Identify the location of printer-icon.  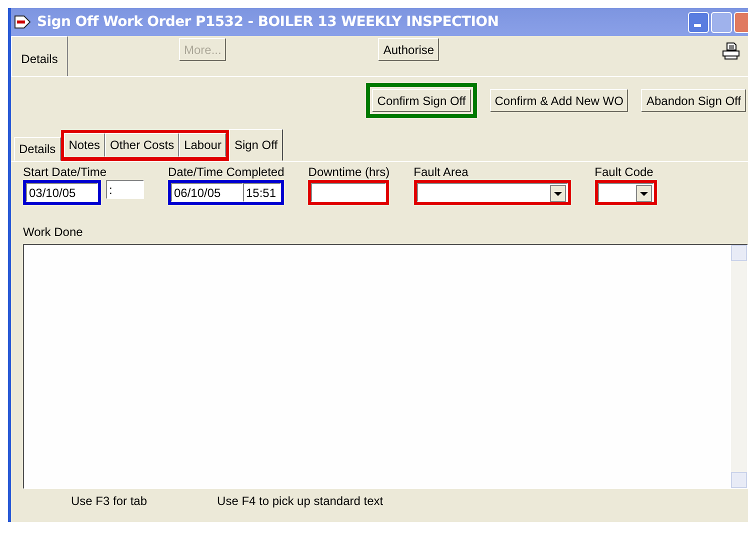
(731, 51).